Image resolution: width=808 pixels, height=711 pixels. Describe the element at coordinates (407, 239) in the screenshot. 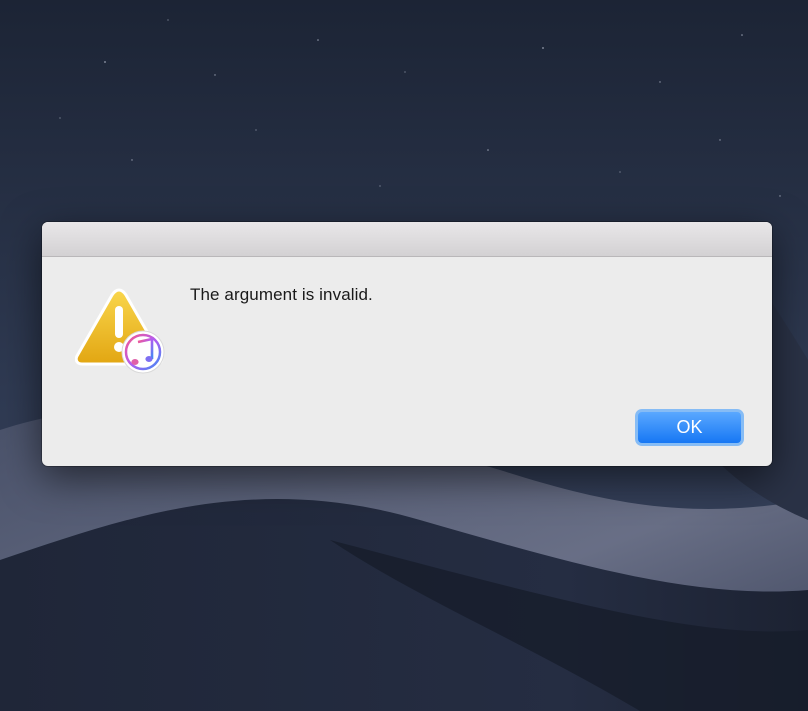

I see `dialog-titlebar` at that location.